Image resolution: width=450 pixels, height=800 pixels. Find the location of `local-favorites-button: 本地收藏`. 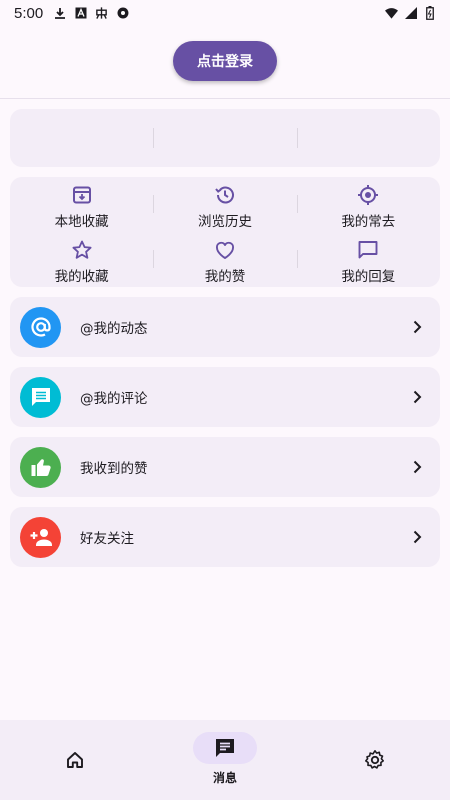

local-favorites-button: 本地收藏 is located at coordinates (81, 204).